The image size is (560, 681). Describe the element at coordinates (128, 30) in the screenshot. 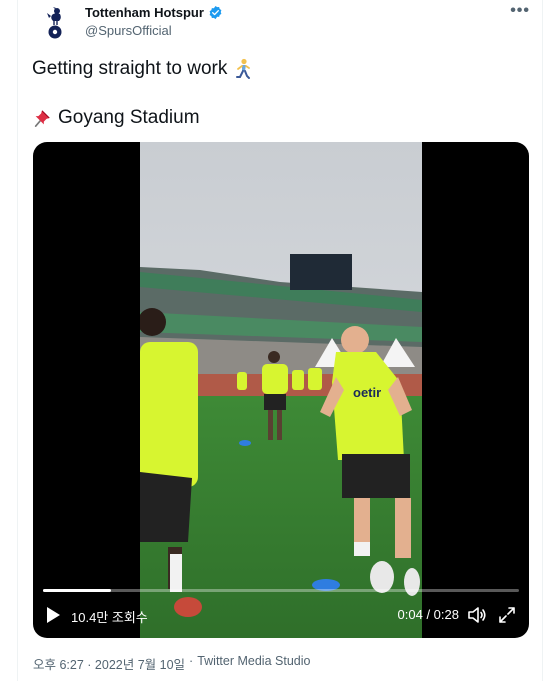

I see `author-handle: @SpursOfficial` at that location.